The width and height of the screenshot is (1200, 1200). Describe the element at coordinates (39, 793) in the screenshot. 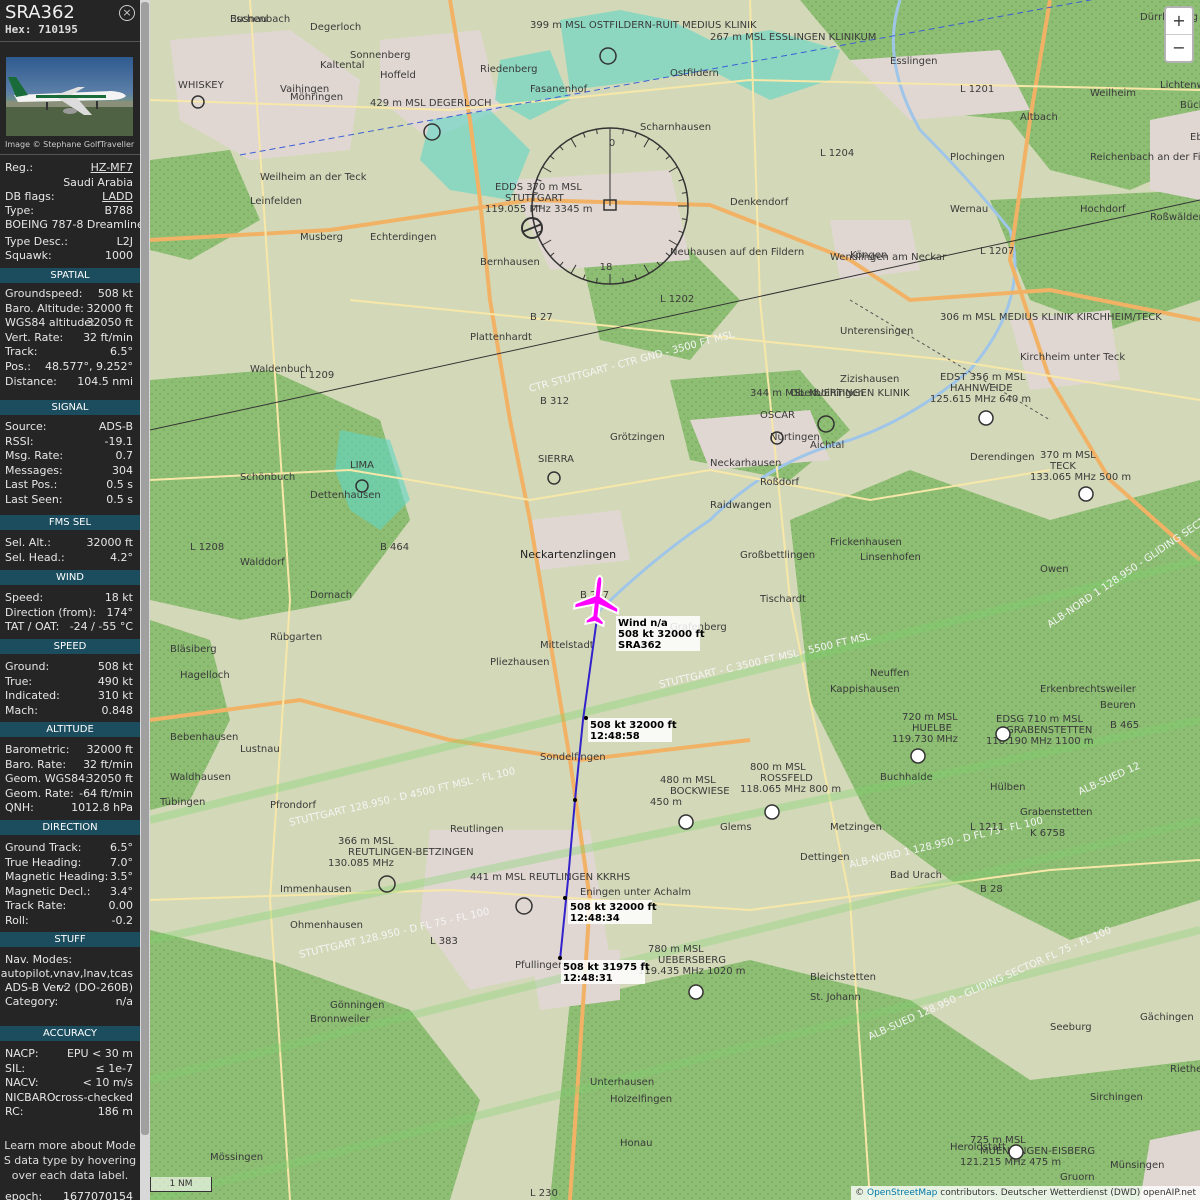

I see `altitude-label: Geom. Rate:` at that location.